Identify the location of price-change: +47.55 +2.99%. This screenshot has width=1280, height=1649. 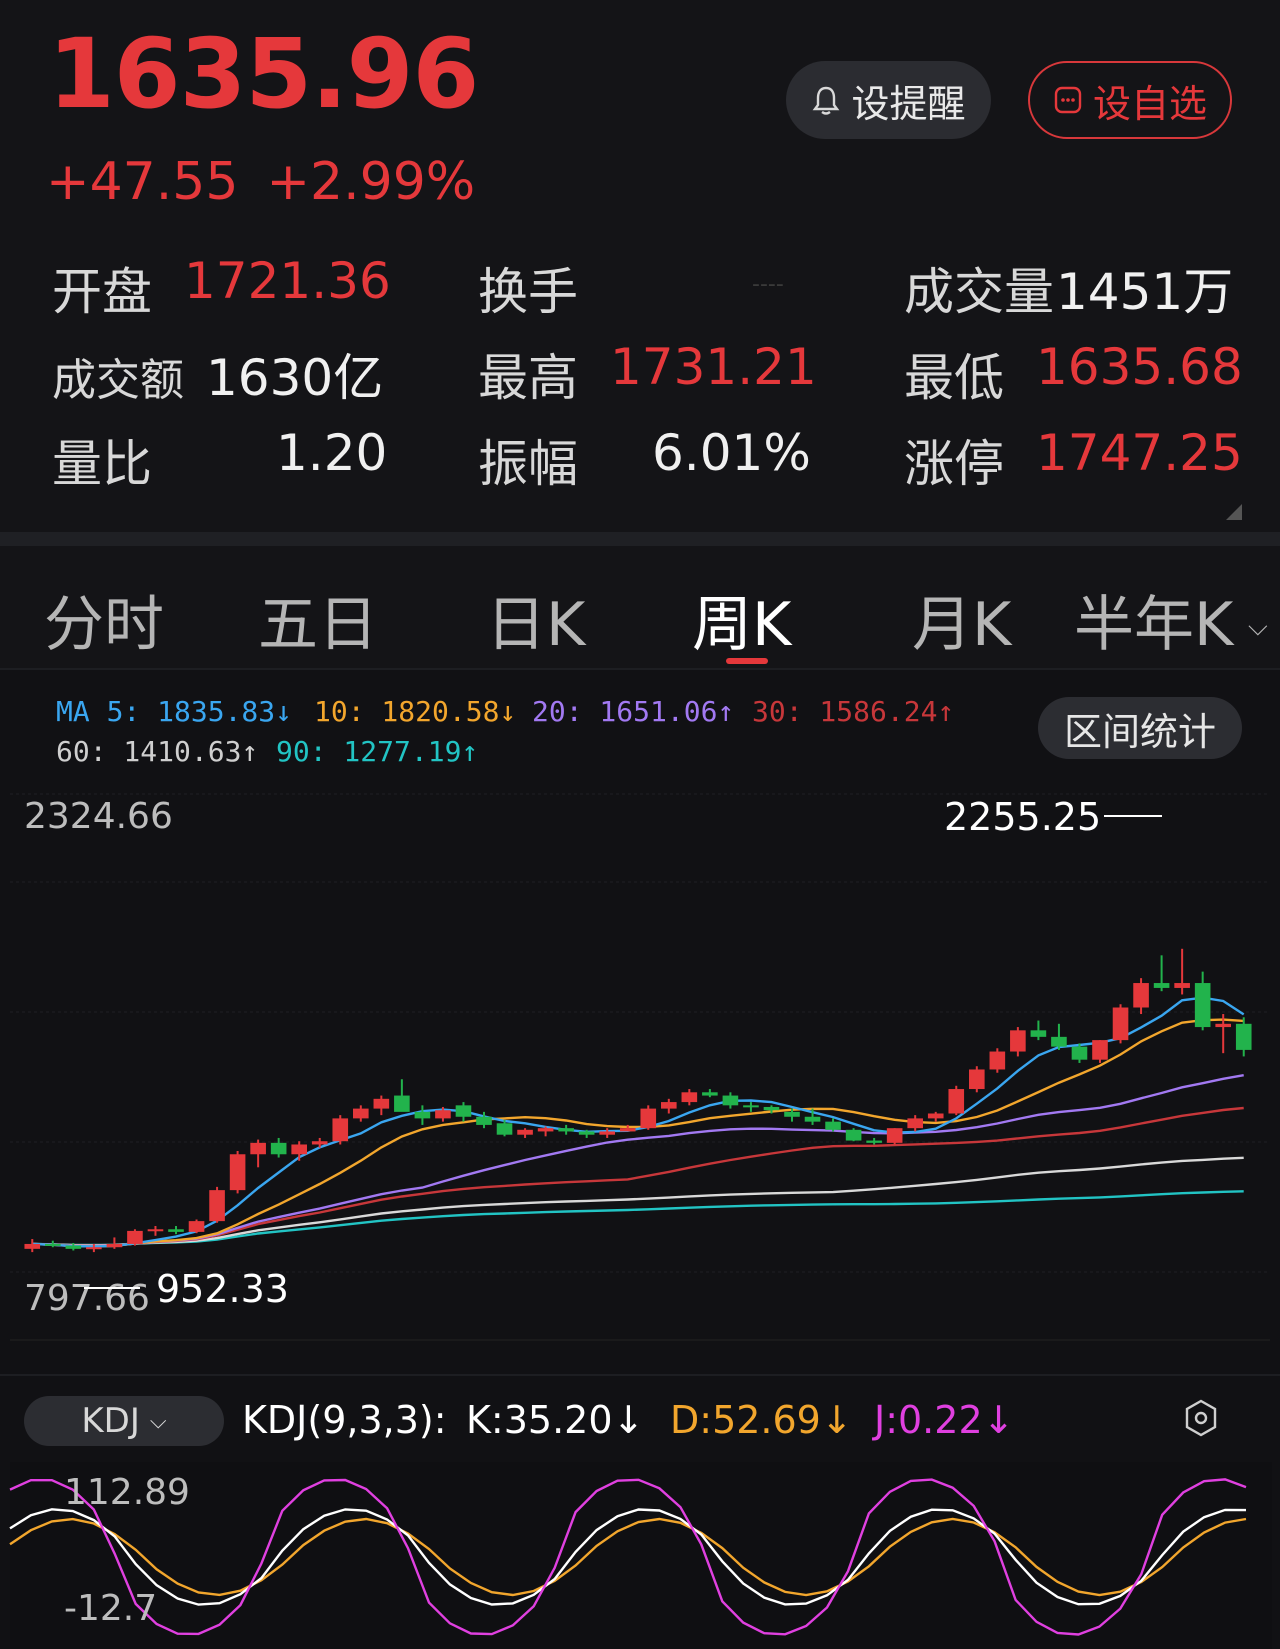
(274, 182).